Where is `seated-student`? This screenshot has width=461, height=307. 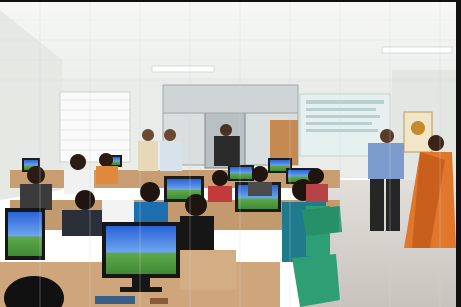
seated-student is located at coordinates (151, 205).